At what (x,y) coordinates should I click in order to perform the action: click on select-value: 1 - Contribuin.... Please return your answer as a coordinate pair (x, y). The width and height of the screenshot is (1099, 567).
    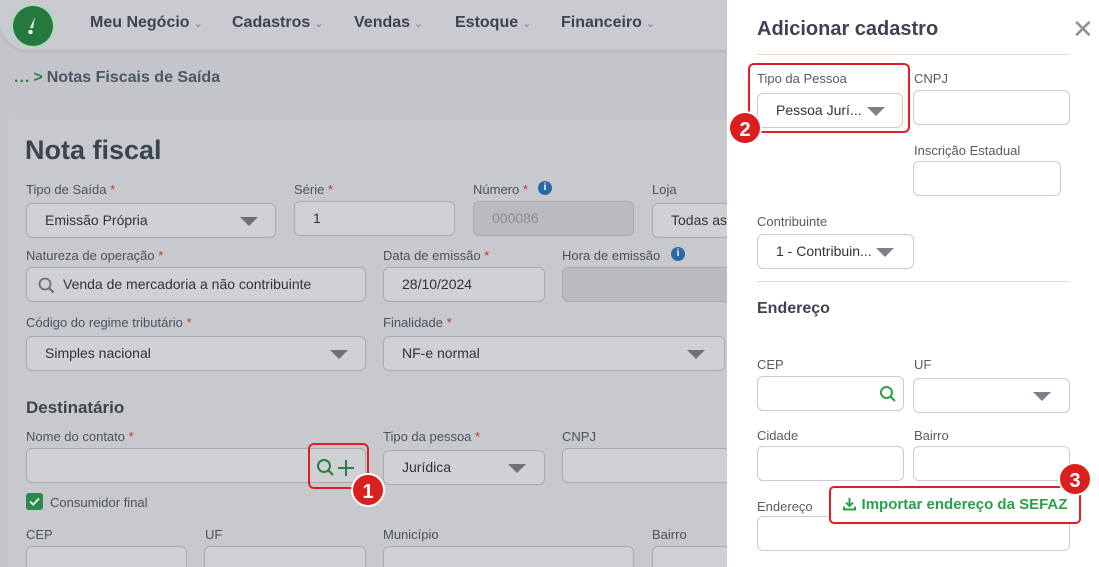
    Looking at the image, I should click on (824, 251).